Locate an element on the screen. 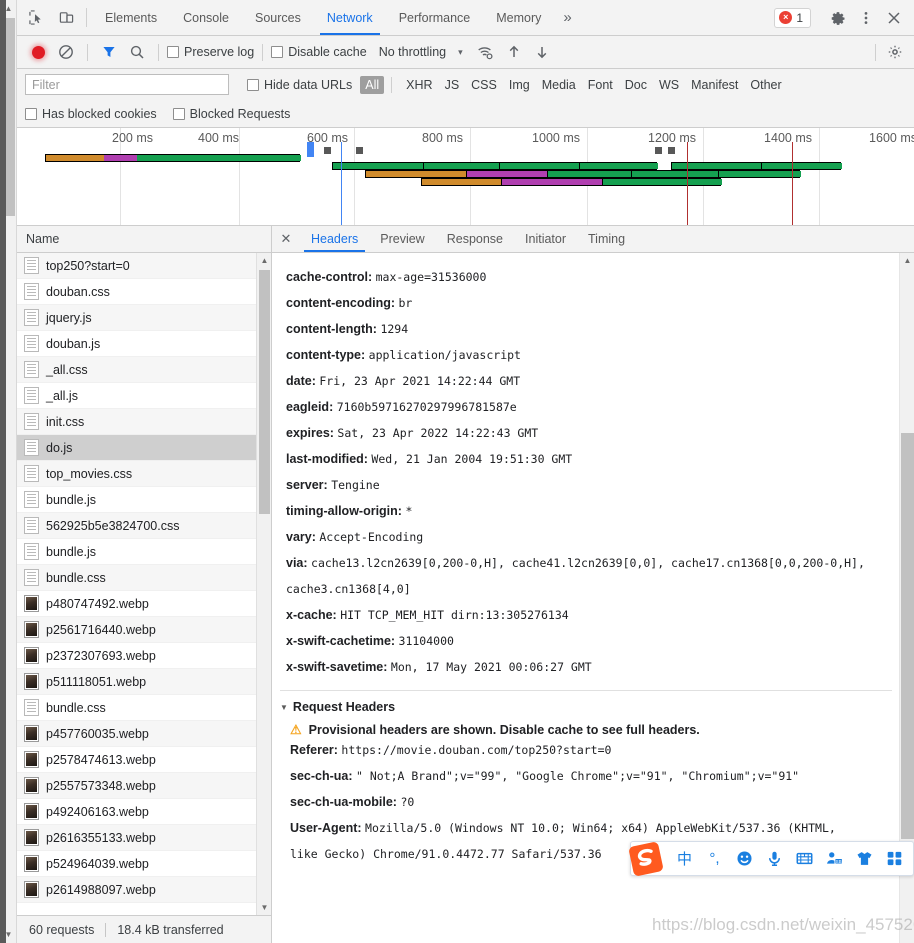 The height and width of the screenshot is (943, 914). request-row: p457760035.webp is located at coordinates (144, 734).